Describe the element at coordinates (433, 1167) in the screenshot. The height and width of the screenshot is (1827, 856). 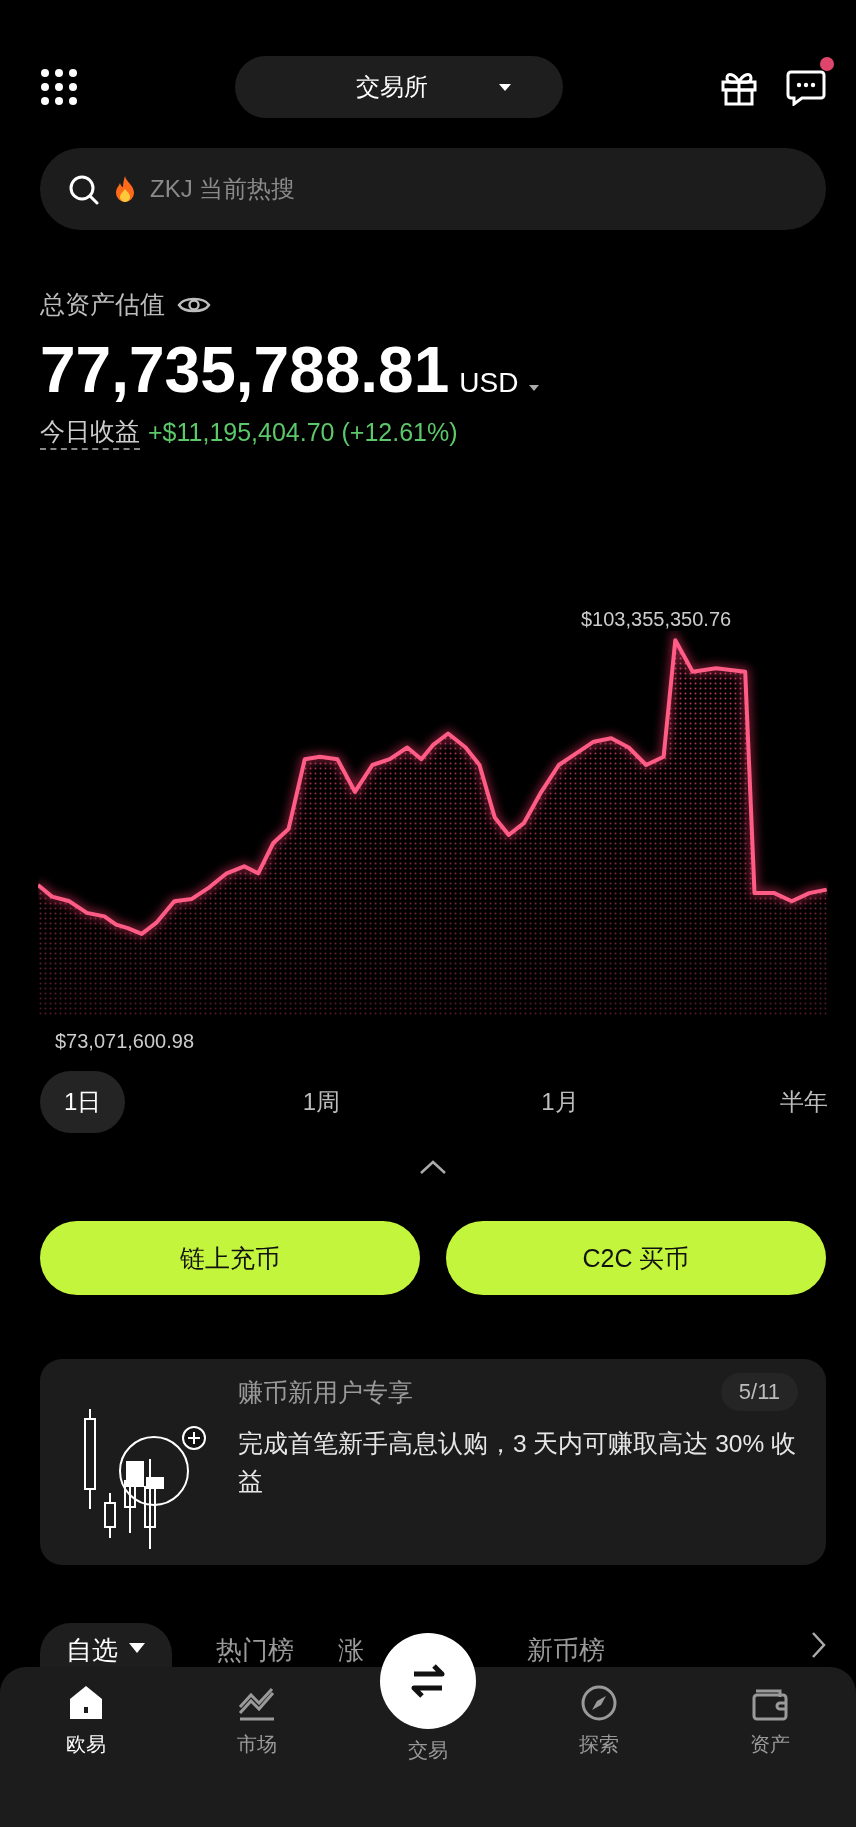
I see `chevron-up-icon` at that location.